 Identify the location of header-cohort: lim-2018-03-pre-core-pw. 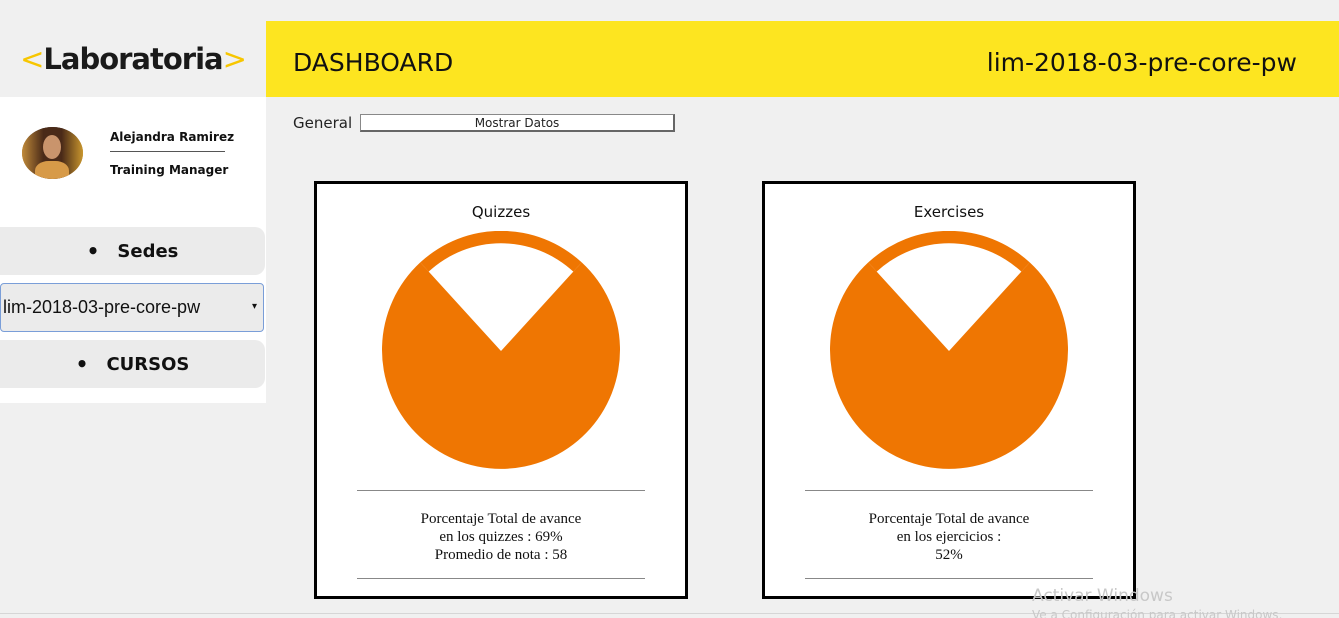
(1141, 62).